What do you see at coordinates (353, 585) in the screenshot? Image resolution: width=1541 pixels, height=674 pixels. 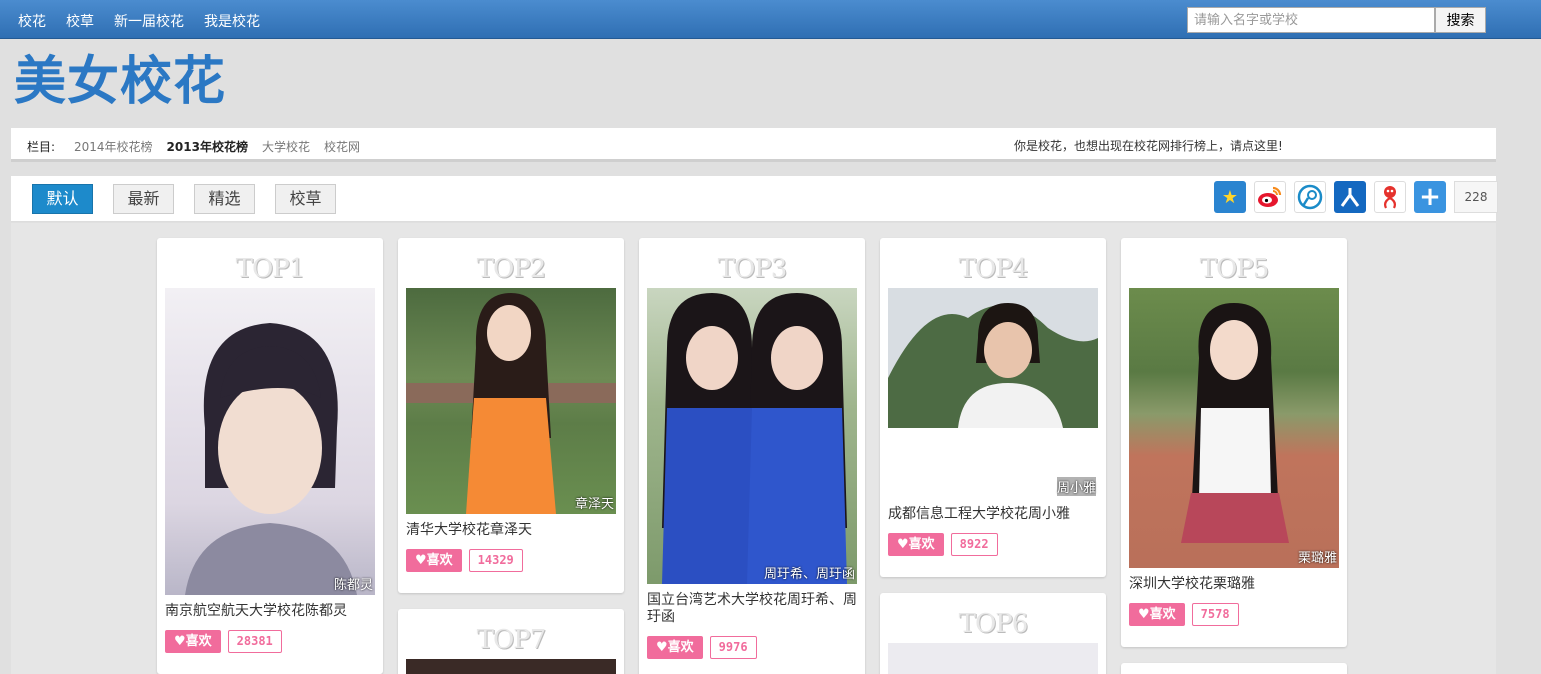 I see `photo-caption: 陈都灵` at bounding box center [353, 585].